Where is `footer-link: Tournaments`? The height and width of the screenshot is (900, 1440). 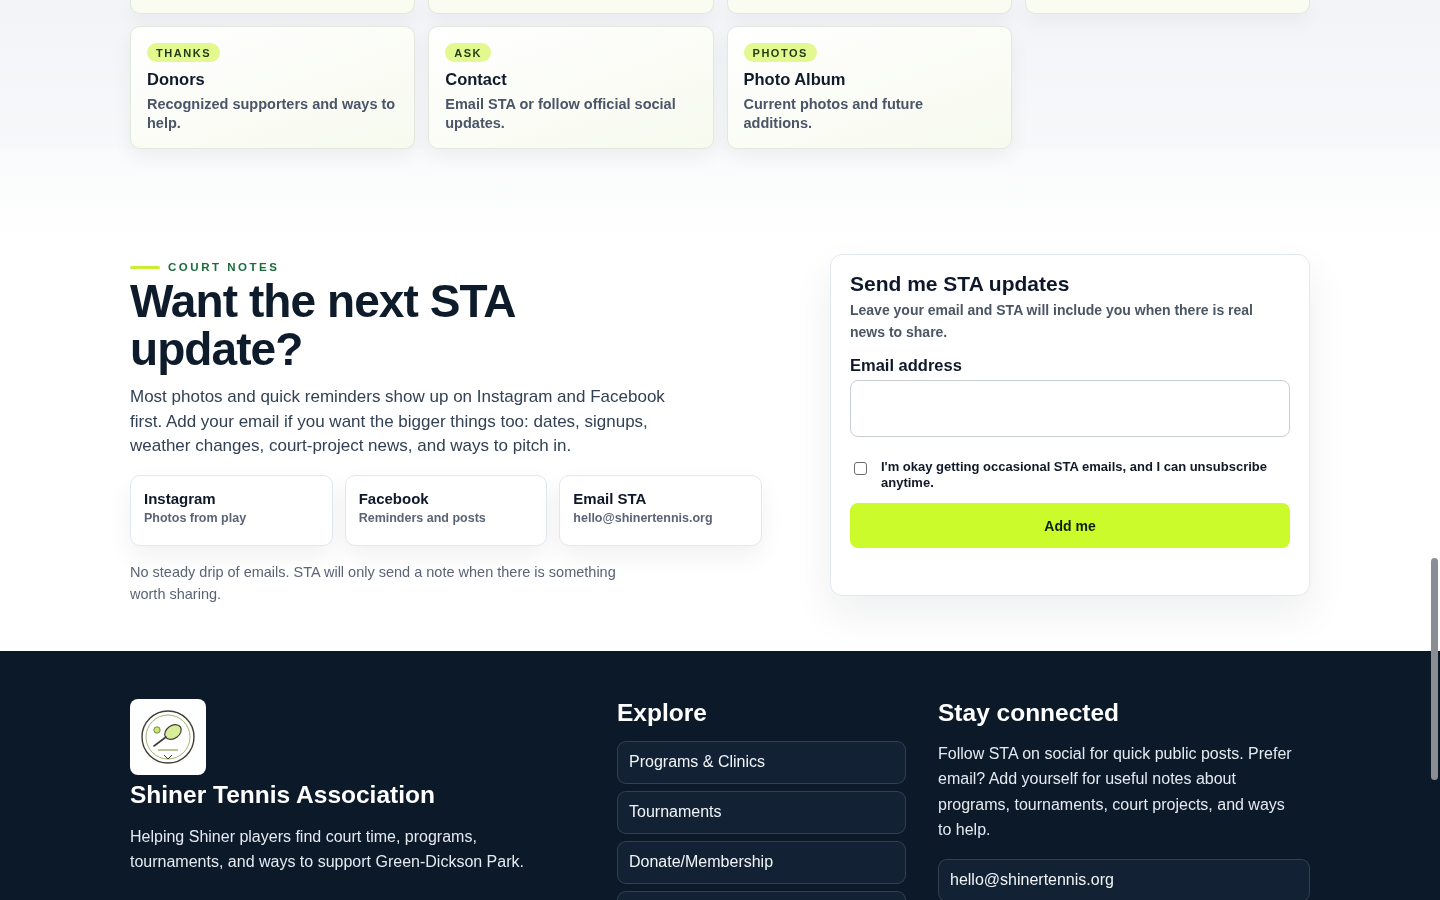
footer-link: Tournaments is located at coordinates (761, 812).